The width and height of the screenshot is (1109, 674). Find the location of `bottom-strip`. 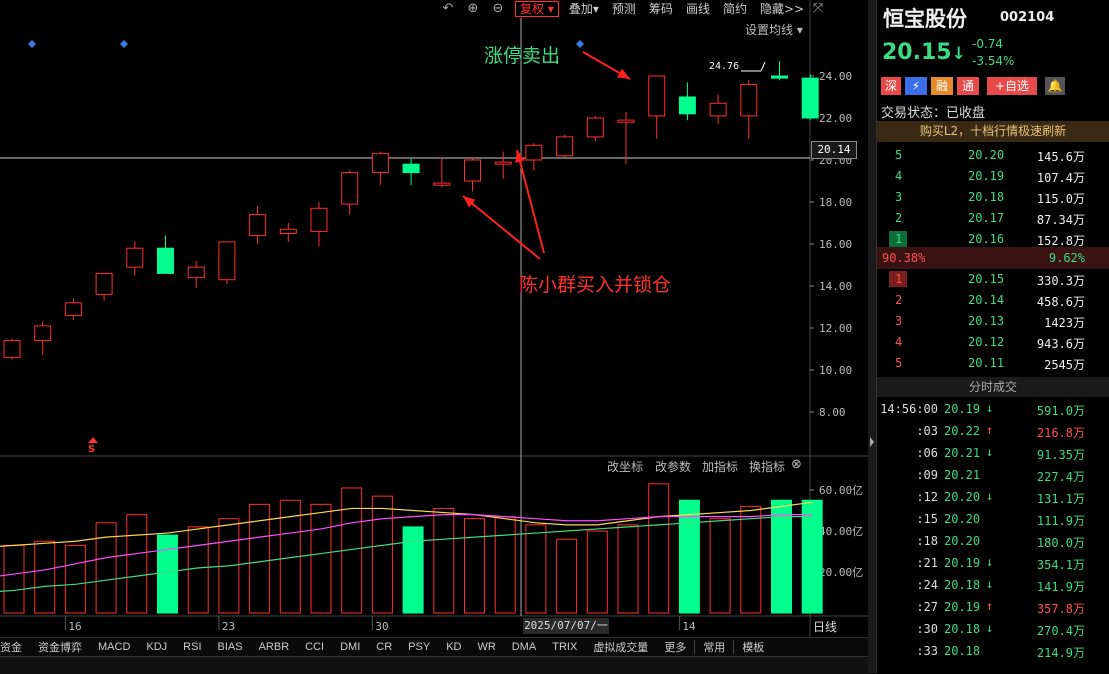

bottom-strip is located at coordinates (434, 665).